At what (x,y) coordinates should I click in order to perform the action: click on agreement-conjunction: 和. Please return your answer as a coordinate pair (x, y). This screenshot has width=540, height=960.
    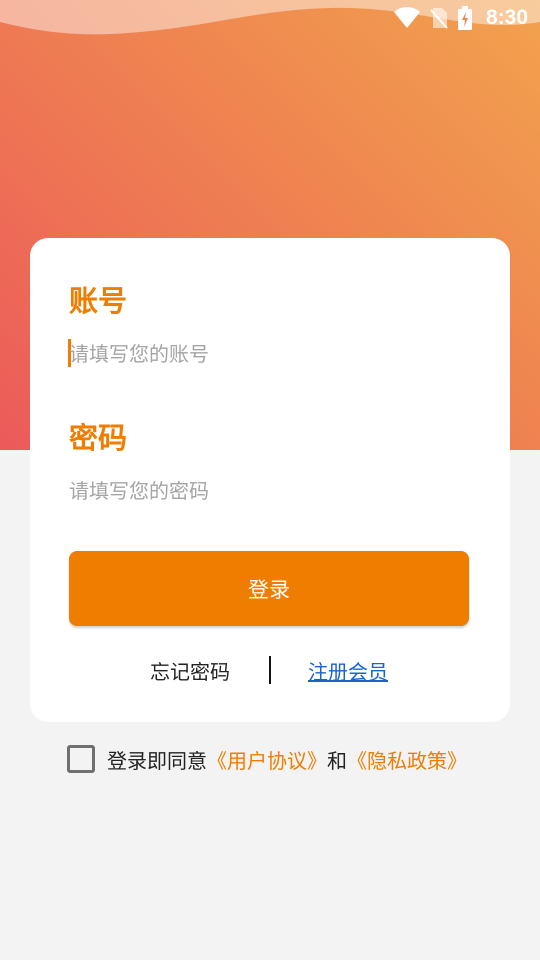
    Looking at the image, I should click on (337, 760).